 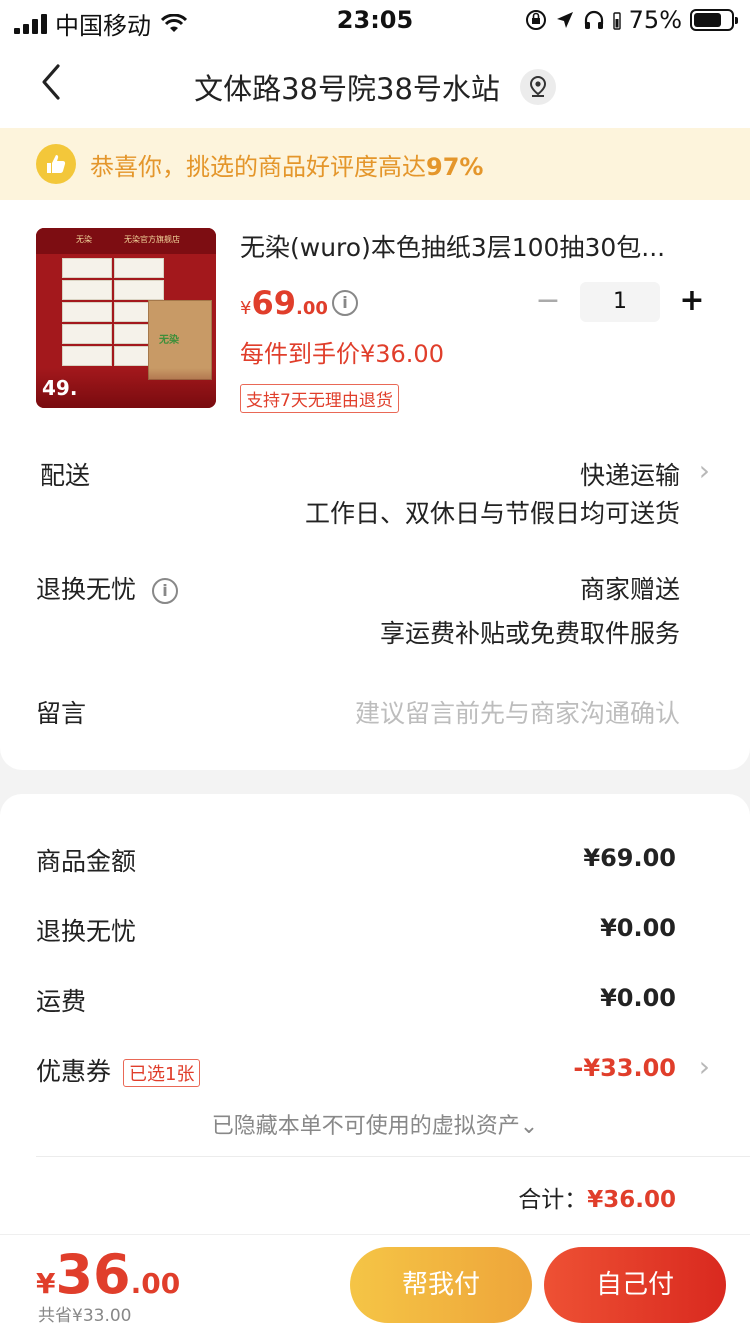 What do you see at coordinates (246, 308) in the screenshot?
I see `price-currency: ¥` at bounding box center [246, 308].